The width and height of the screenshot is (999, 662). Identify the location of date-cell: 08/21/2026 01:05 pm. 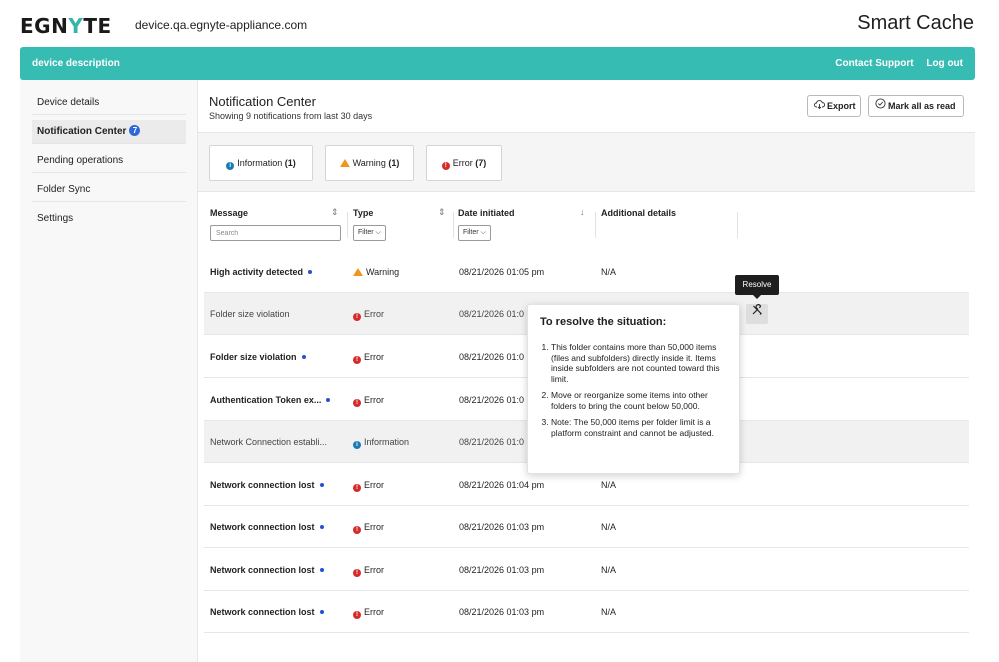
(502, 272).